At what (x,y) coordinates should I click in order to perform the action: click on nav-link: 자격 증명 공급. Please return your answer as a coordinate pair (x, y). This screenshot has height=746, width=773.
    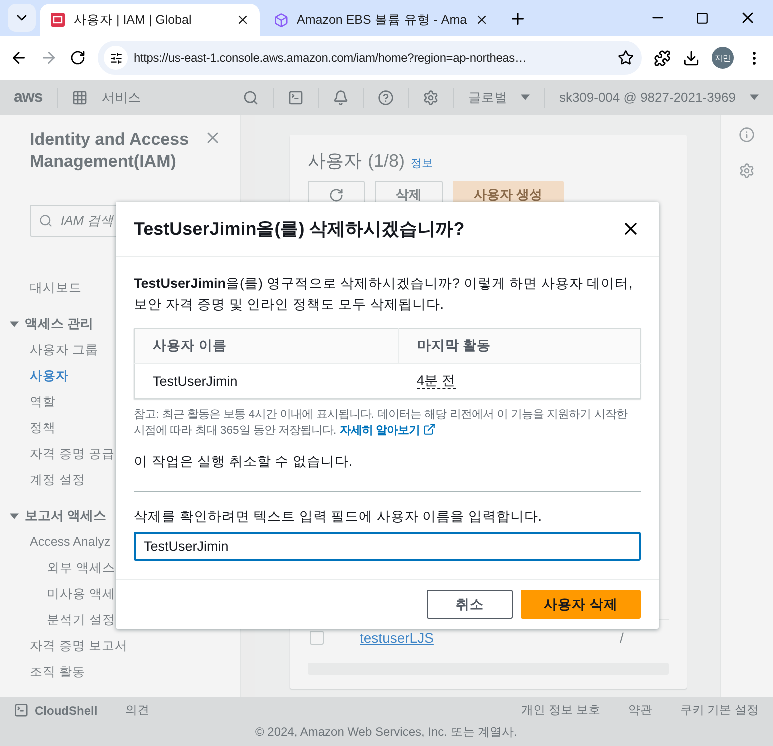
    Looking at the image, I should click on (72, 454).